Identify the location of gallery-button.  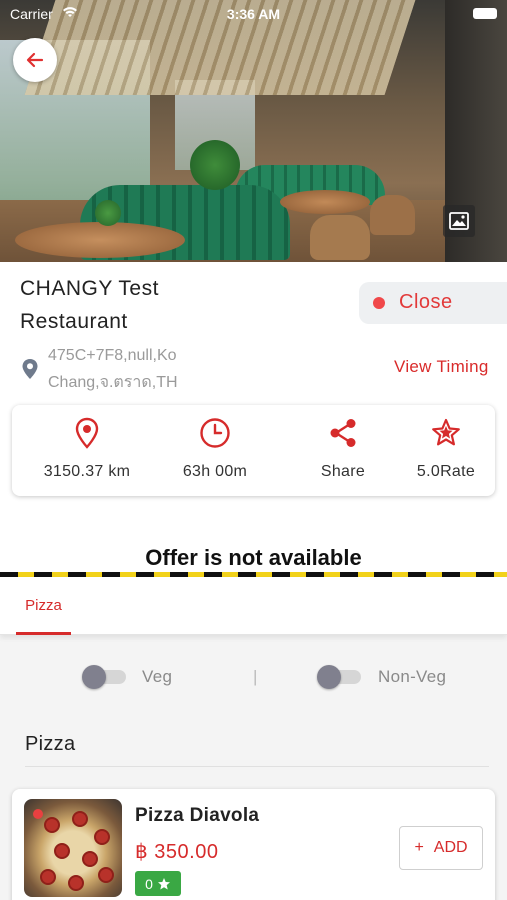
(459, 221).